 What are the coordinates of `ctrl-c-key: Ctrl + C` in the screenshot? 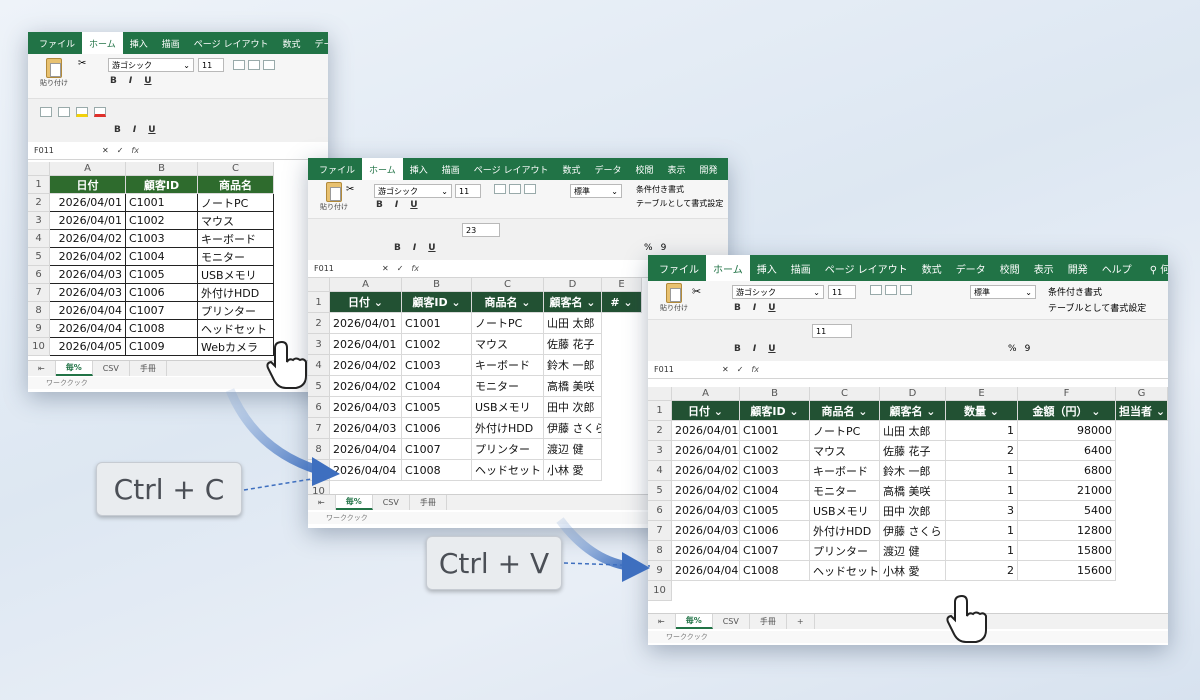 It's located at (169, 489).